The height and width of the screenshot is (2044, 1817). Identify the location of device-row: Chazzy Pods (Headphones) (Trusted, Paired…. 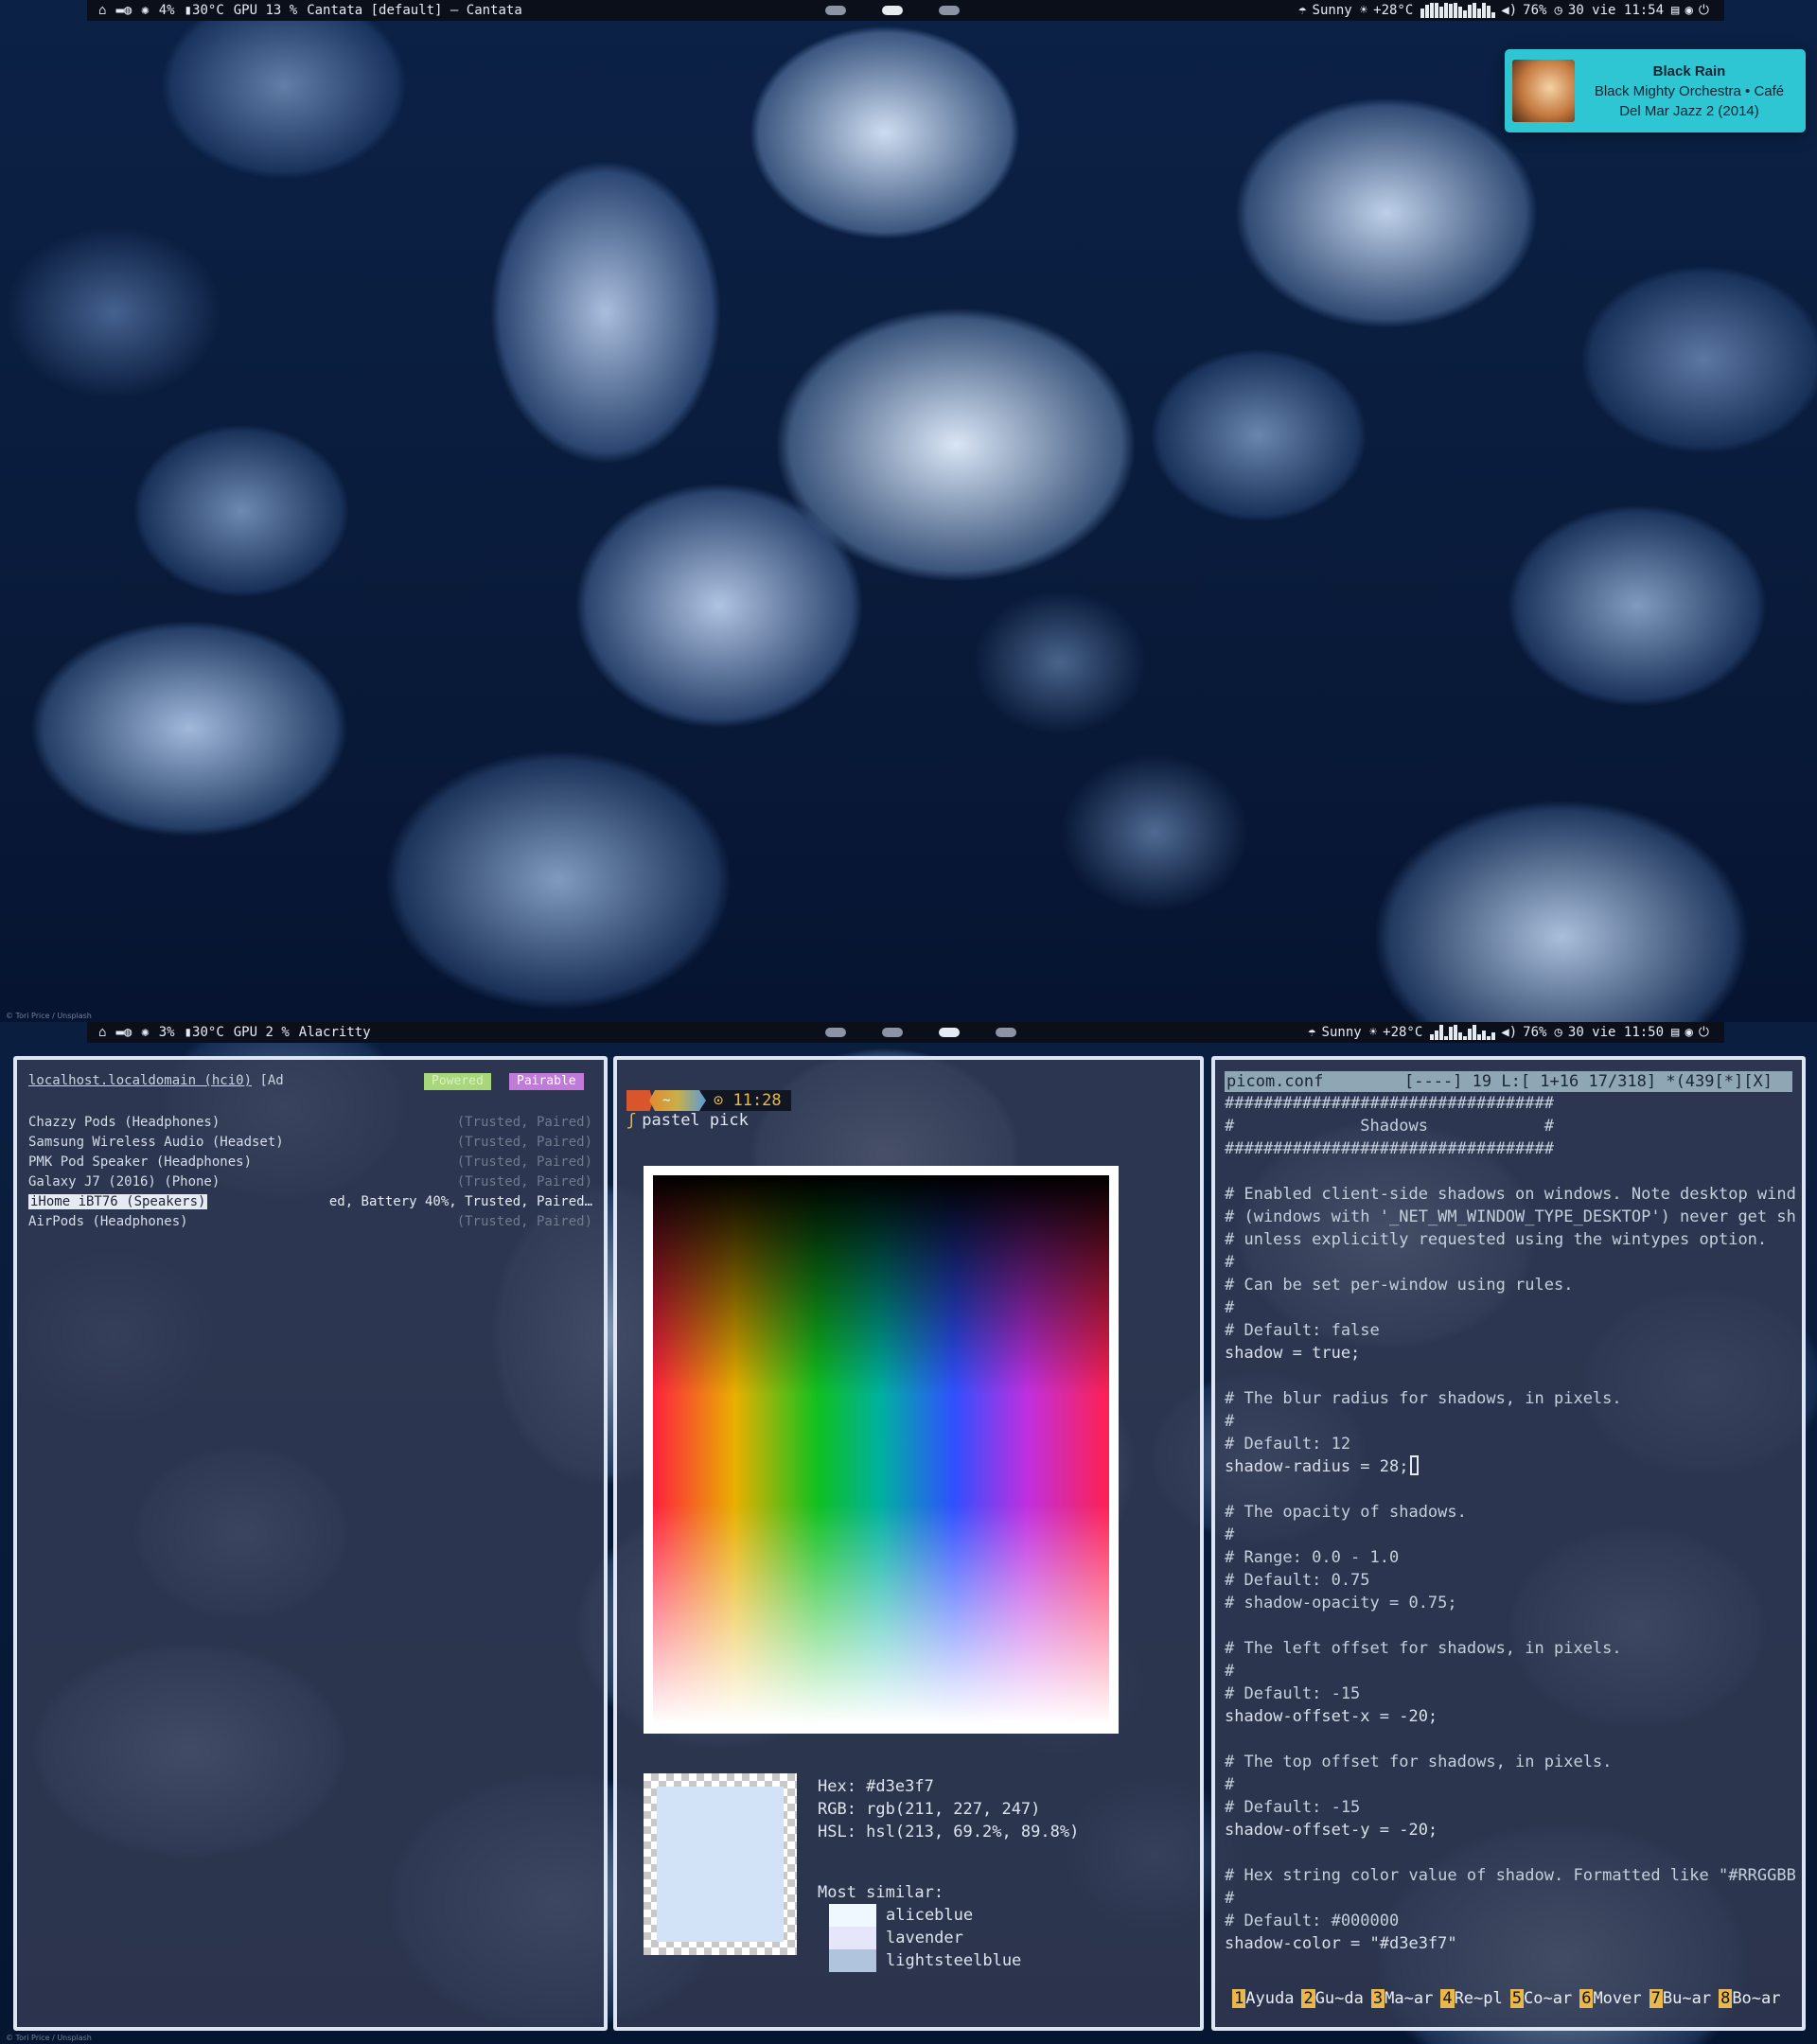
(310, 1123).